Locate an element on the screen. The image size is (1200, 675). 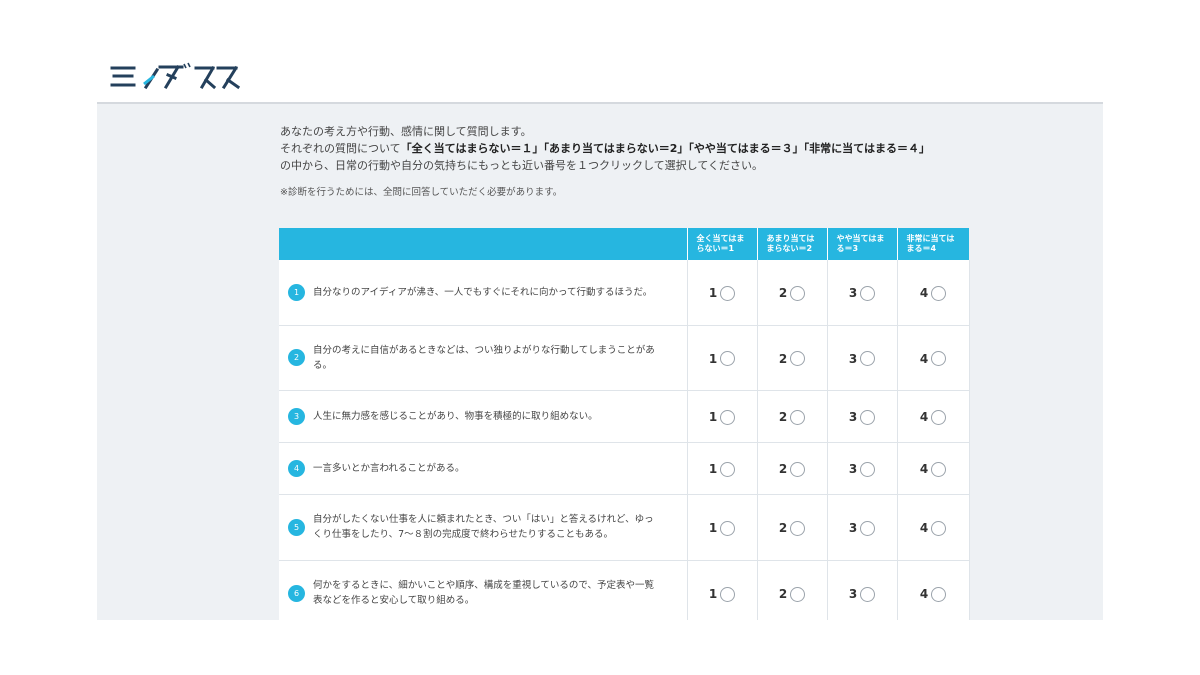
question-text: 一言多いとか言われることがある。 is located at coordinates (389, 468).